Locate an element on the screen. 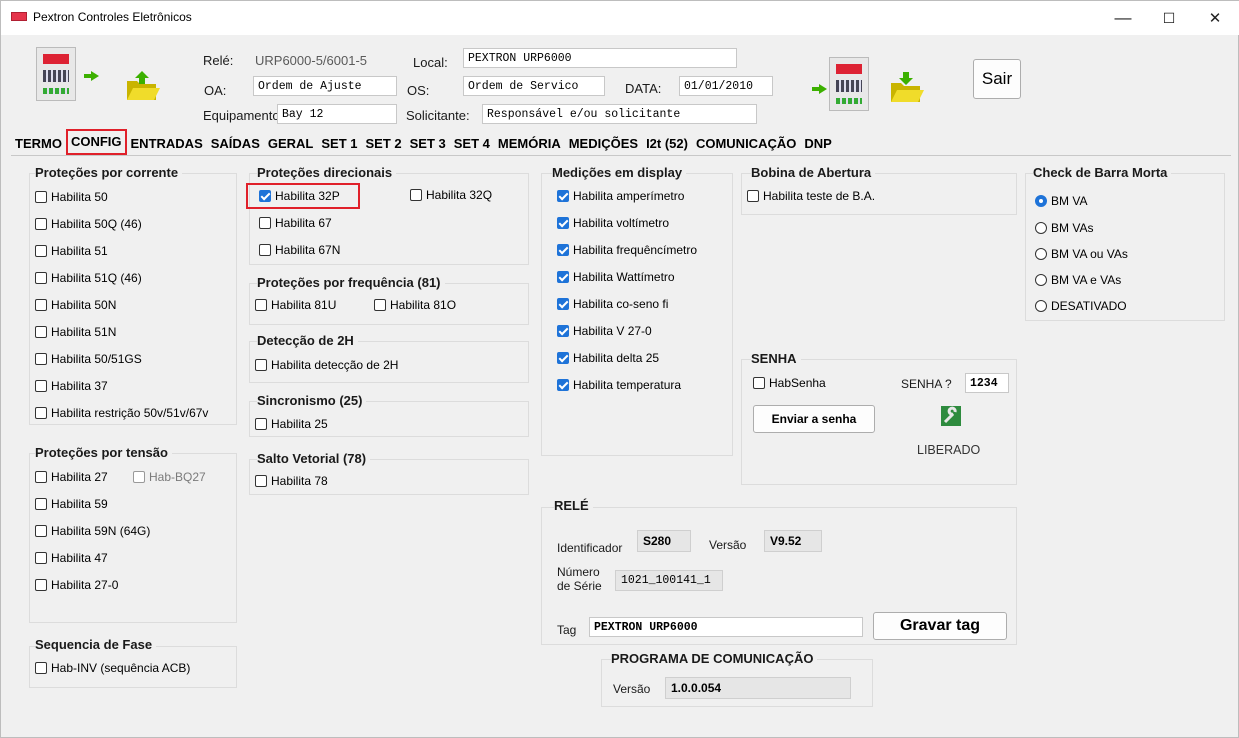  app-icon is located at coordinates (19, 16).